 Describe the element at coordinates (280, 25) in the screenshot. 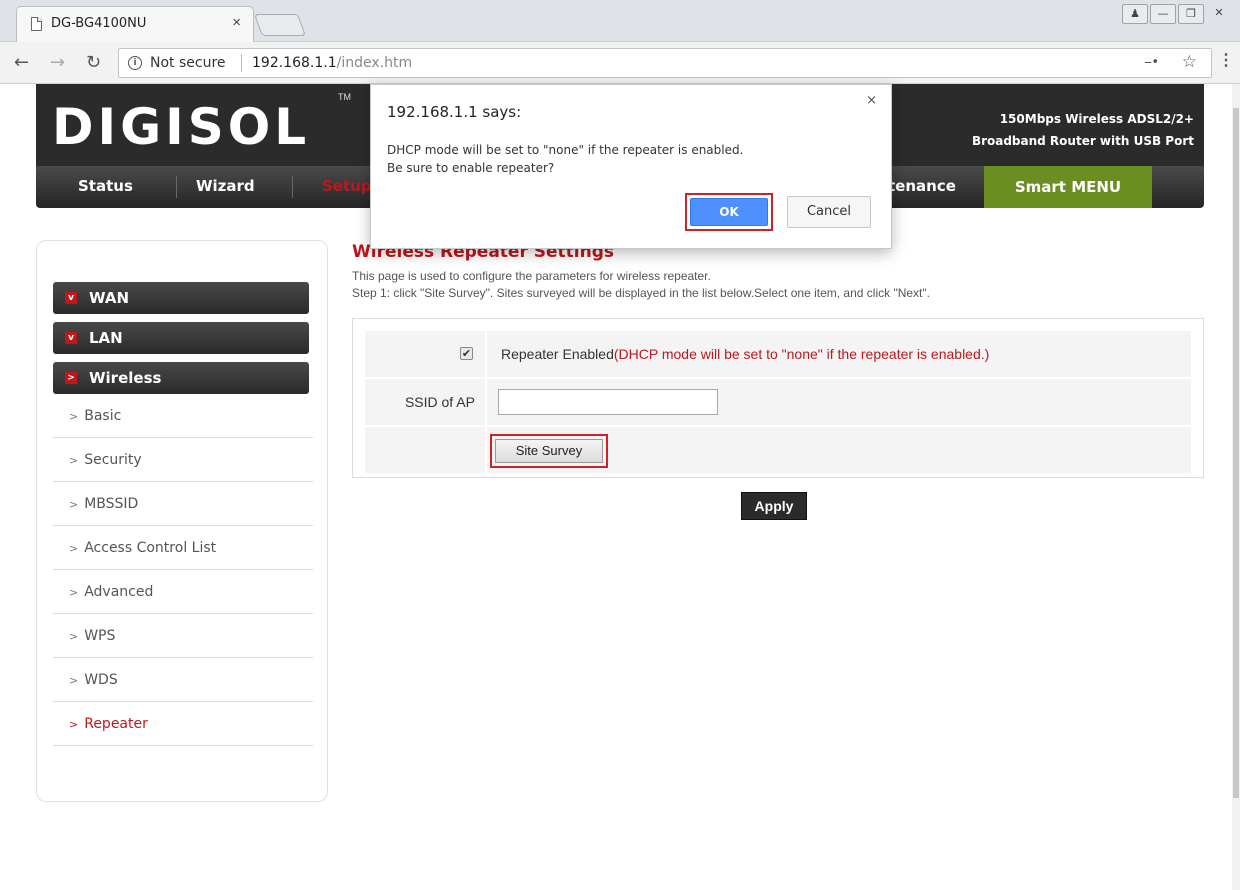

I see `new-tab-button` at that location.